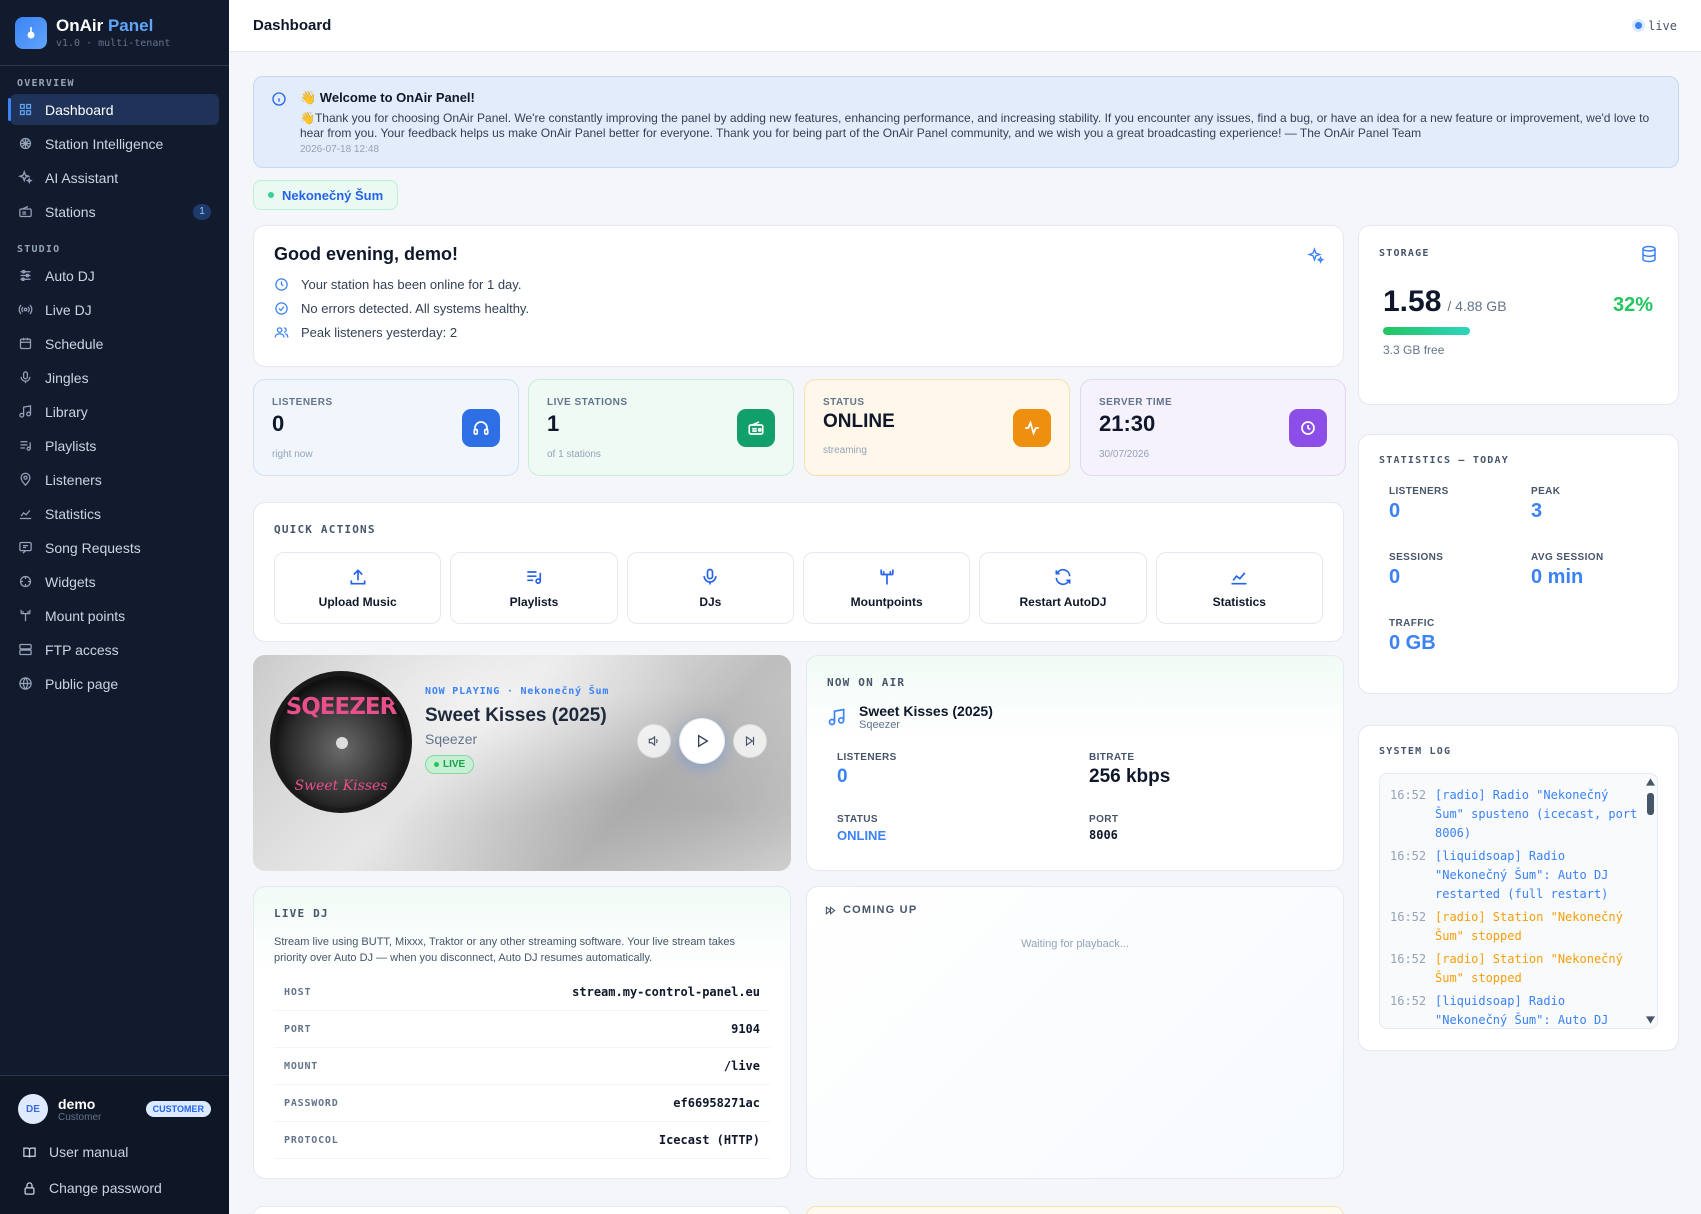  Describe the element at coordinates (114, 143) in the screenshot. I see `sidebar-item-station-intelligence: Station Intelligence` at that location.